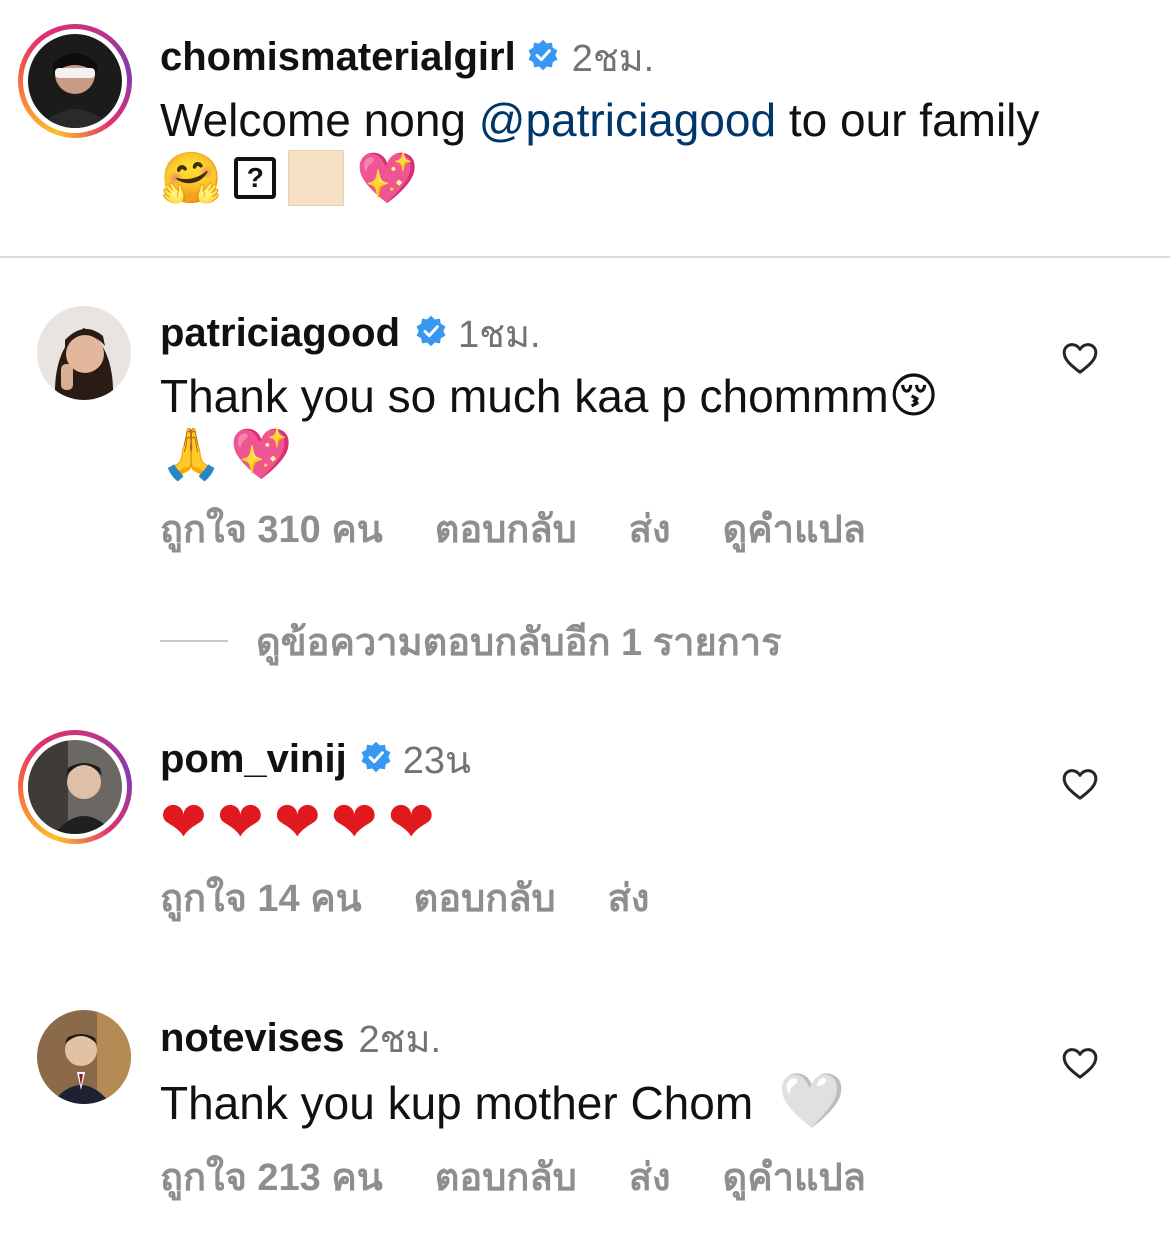 The image size is (1170, 1247). What do you see at coordinates (503, 1100) in the screenshot?
I see `comment-text: Thank you kup mother Chom 🤍` at bounding box center [503, 1100].